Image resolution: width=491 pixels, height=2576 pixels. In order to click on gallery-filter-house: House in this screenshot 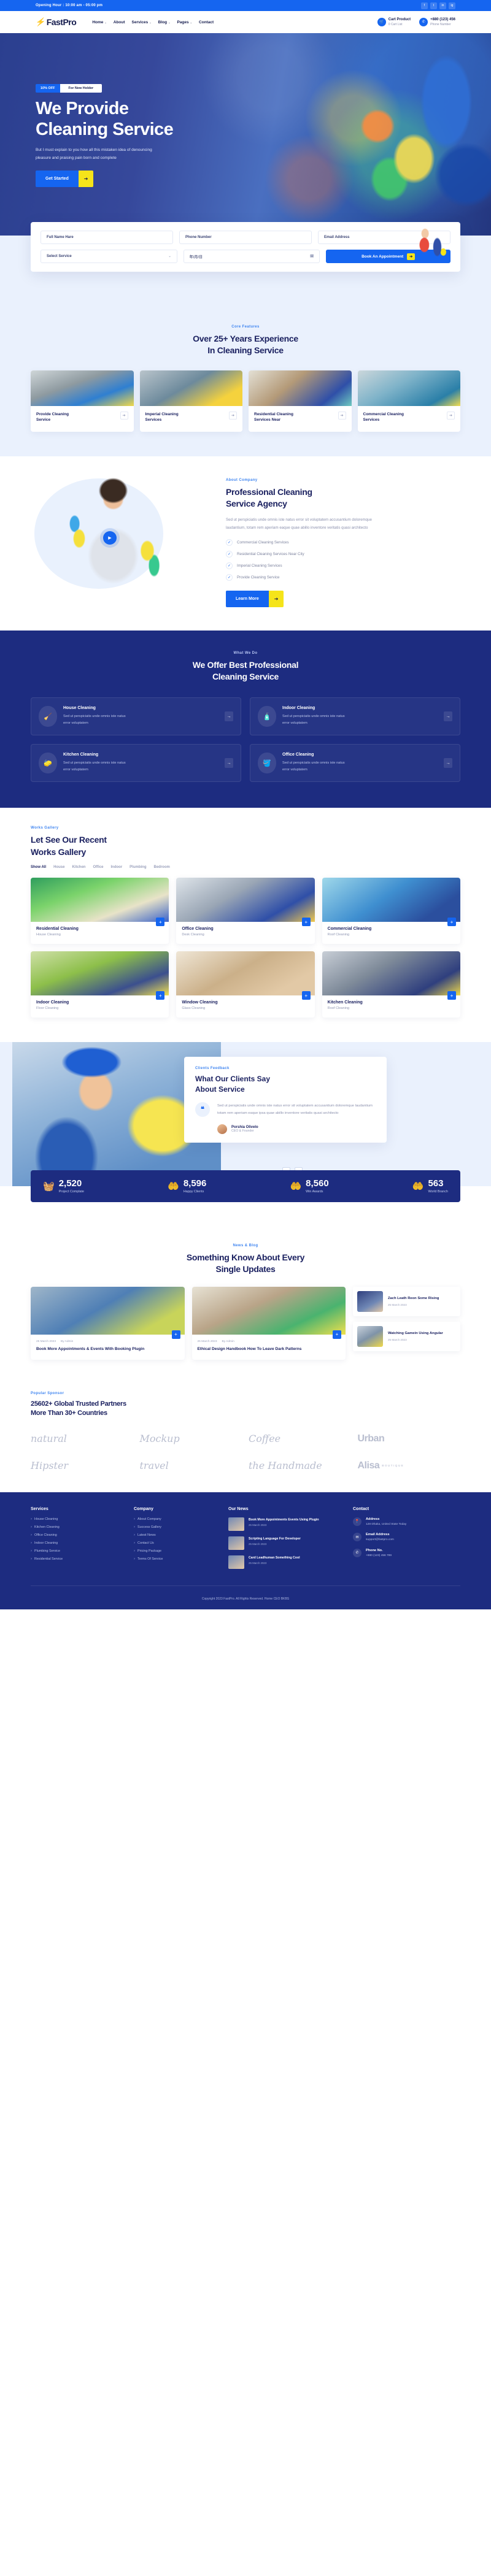, I will do `click(59, 867)`.